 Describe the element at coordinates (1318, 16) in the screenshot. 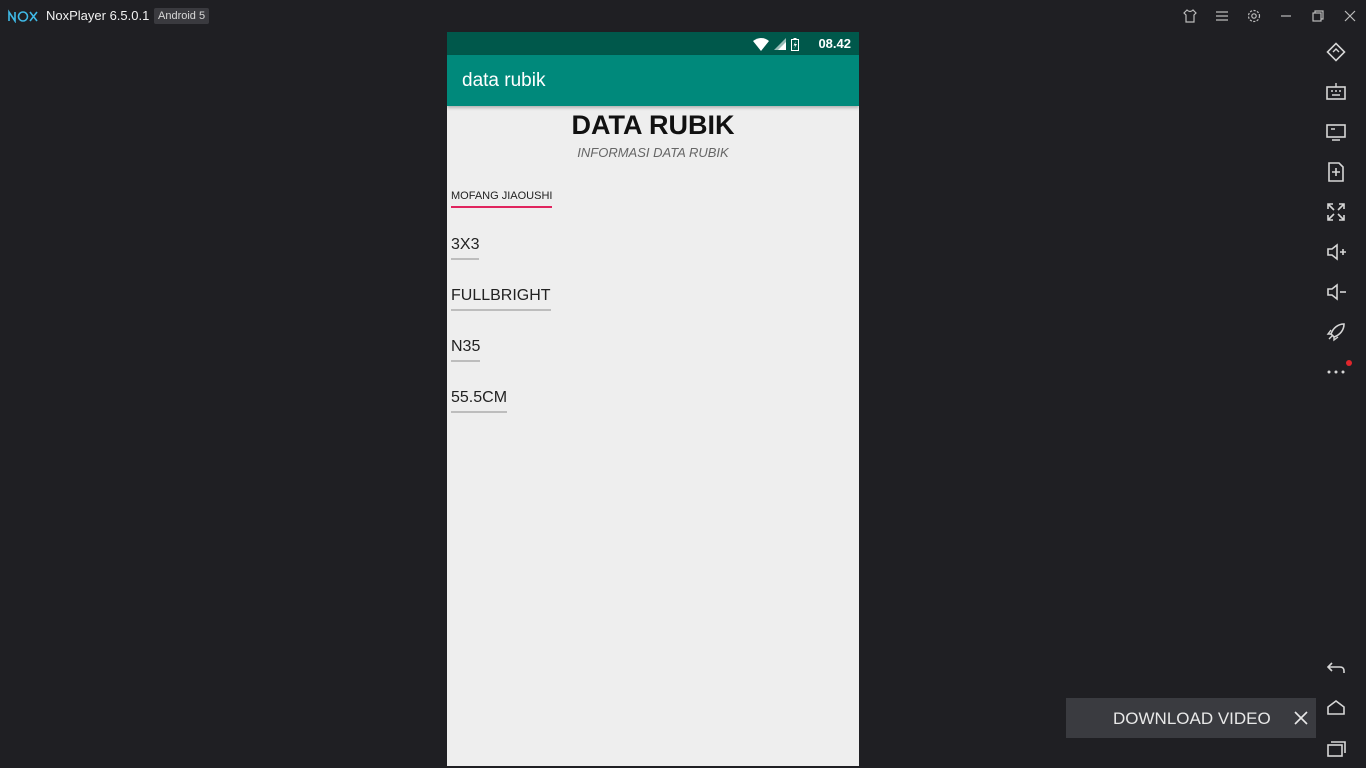

I see `restore-icon` at that location.